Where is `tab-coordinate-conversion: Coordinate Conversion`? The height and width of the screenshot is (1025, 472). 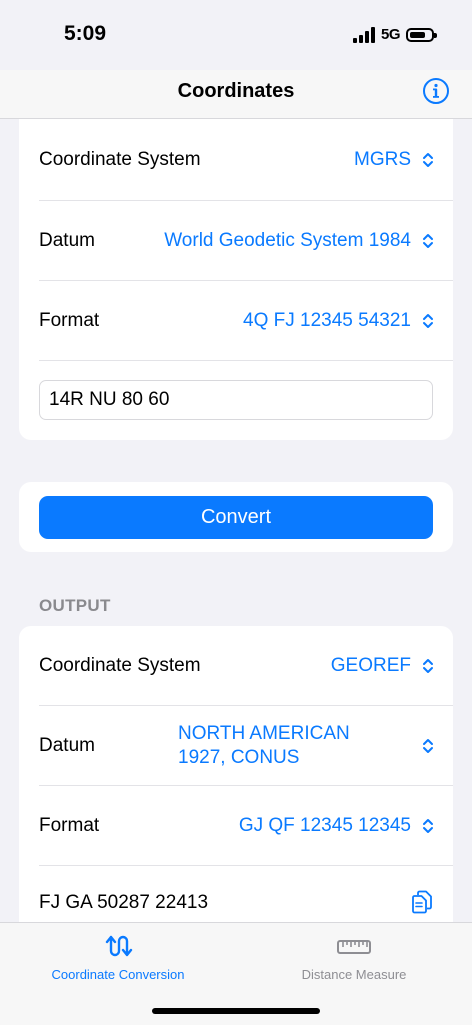 tab-coordinate-conversion: Coordinate Conversion is located at coordinates (118, 958).